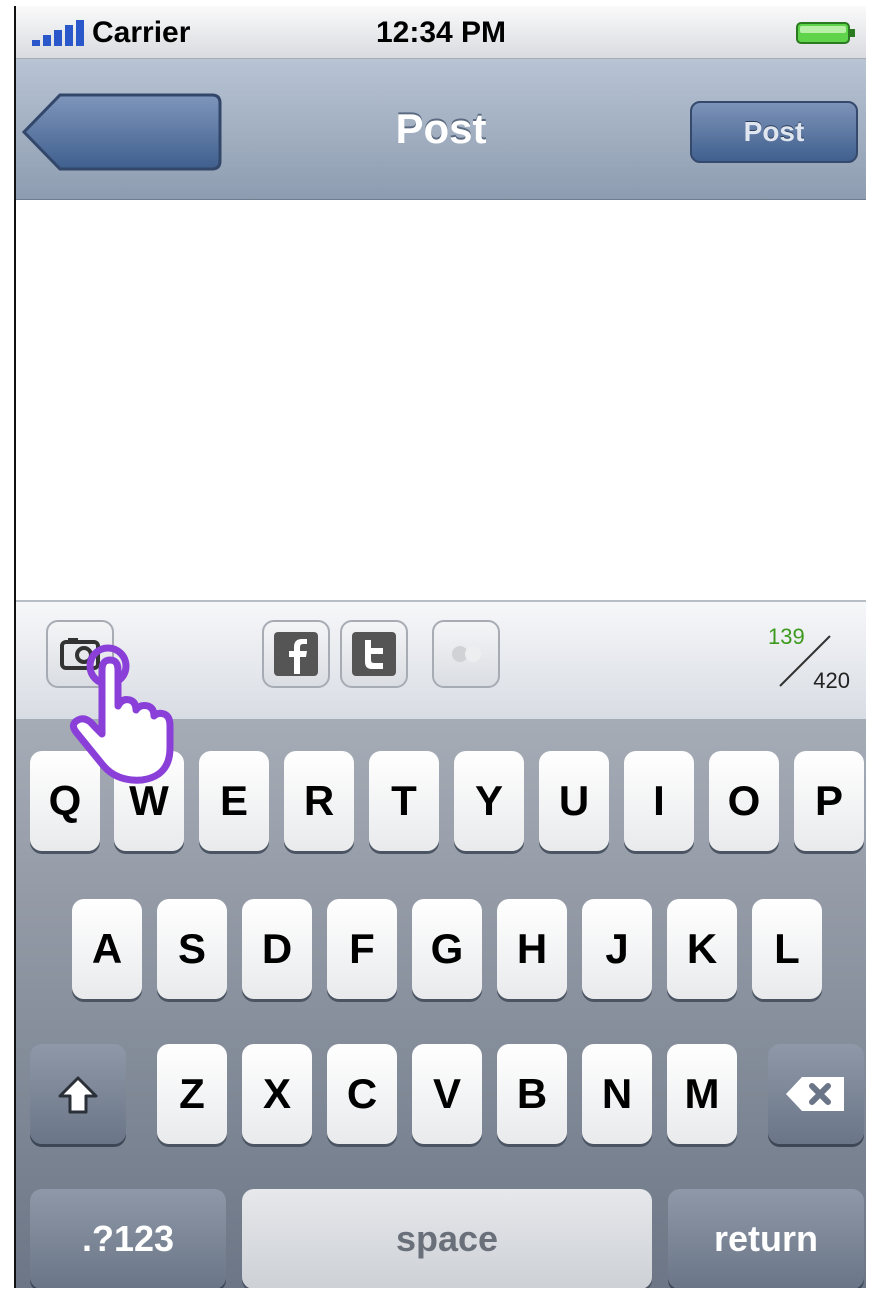  I want to click on key-p: P, so click(829, 801).